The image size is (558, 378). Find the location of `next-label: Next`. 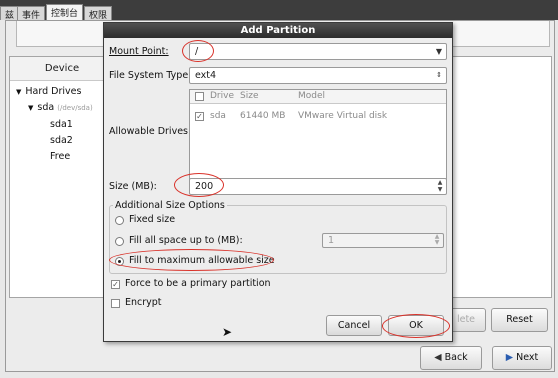

next-label: Next is located at coordinates (527, 357).